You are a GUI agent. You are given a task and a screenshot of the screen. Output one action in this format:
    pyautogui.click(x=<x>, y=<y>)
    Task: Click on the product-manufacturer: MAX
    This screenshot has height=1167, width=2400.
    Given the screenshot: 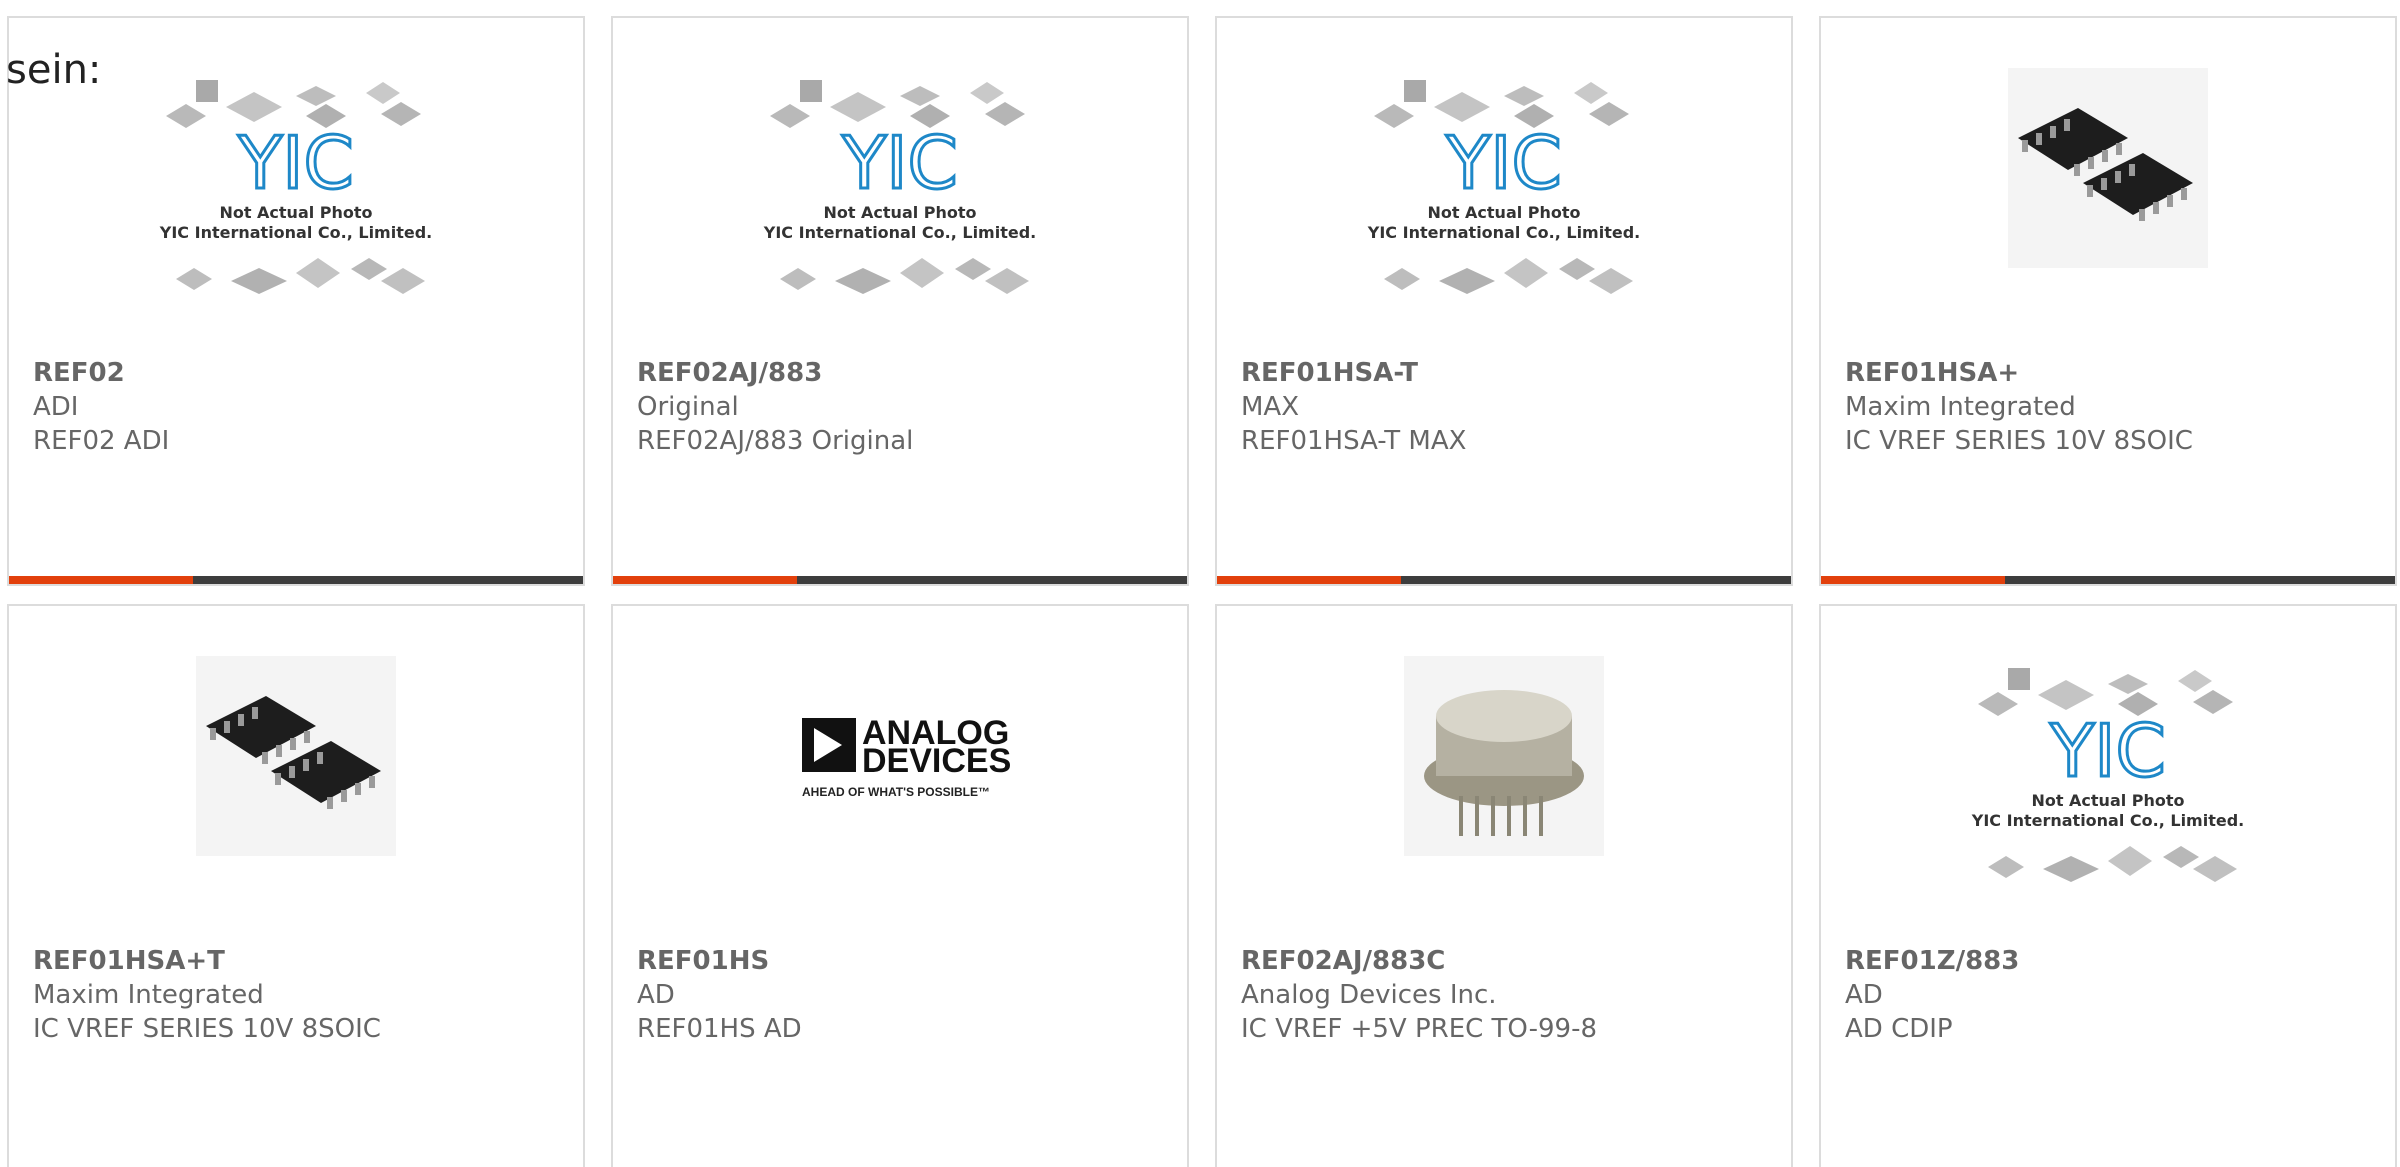 What is the action you would take?
    pyautogui.click(x=1270, y=407)
    